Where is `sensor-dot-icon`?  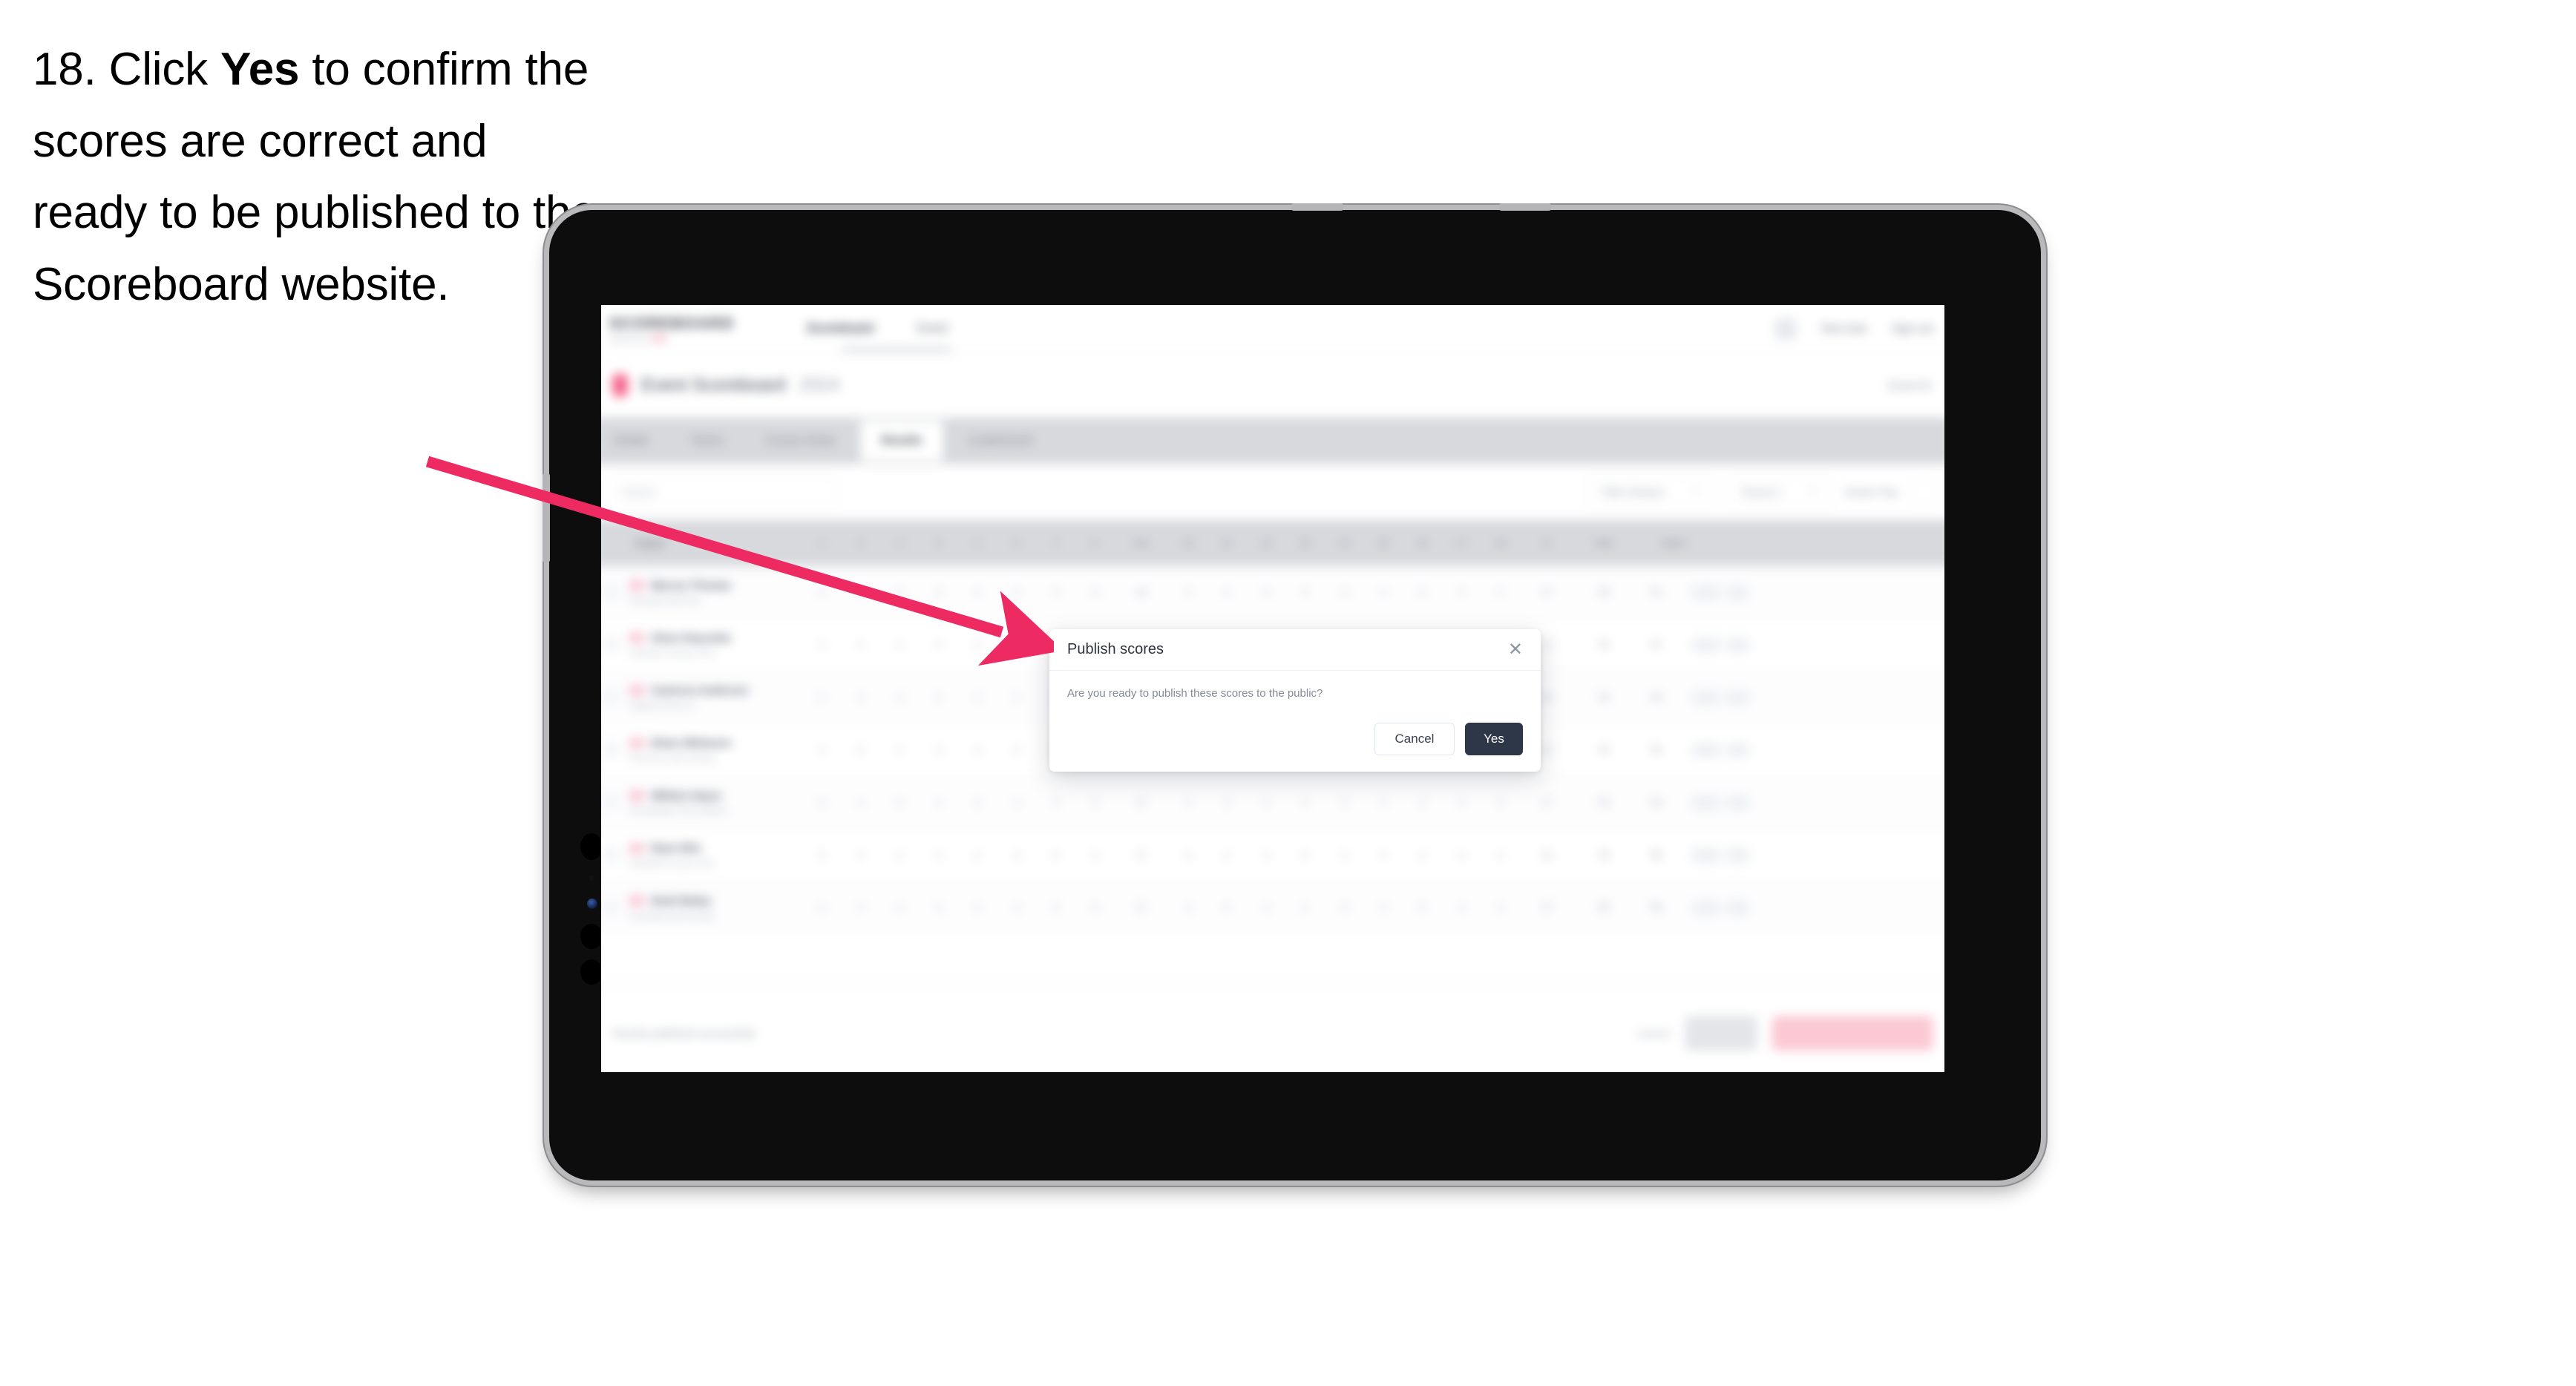
sensor-dot-icon is located at coordinates (591, 878).